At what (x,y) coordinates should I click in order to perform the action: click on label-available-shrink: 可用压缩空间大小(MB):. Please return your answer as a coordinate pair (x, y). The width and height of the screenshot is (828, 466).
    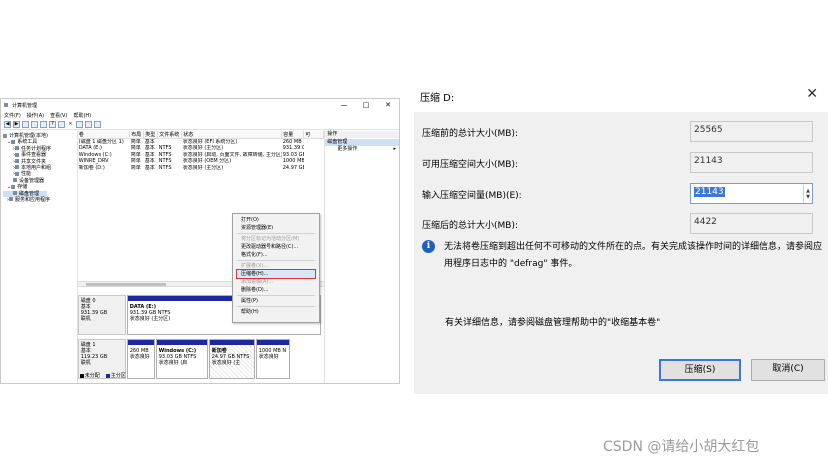
    Looking at the image, I should click on (470, 165).